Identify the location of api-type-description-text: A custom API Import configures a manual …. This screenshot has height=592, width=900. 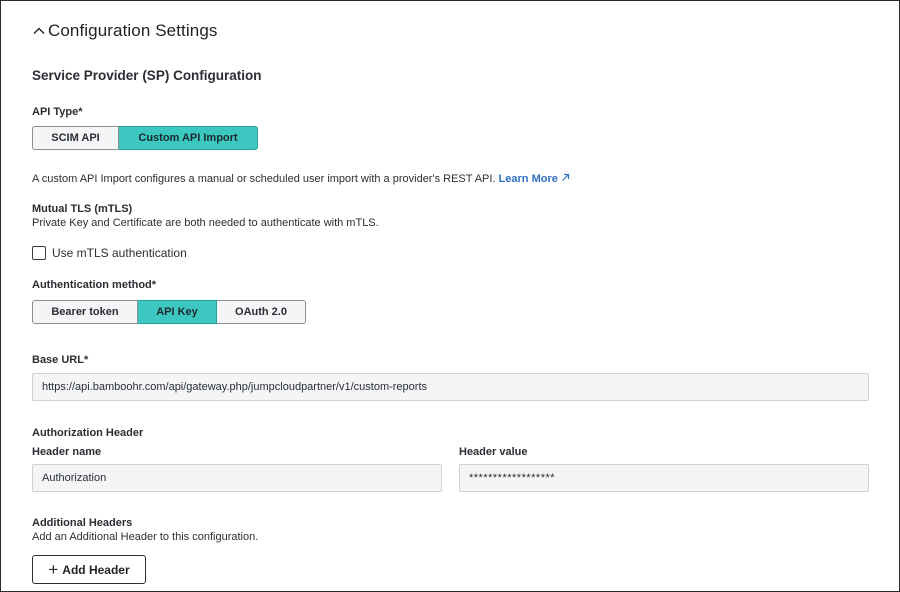
(264, 179).